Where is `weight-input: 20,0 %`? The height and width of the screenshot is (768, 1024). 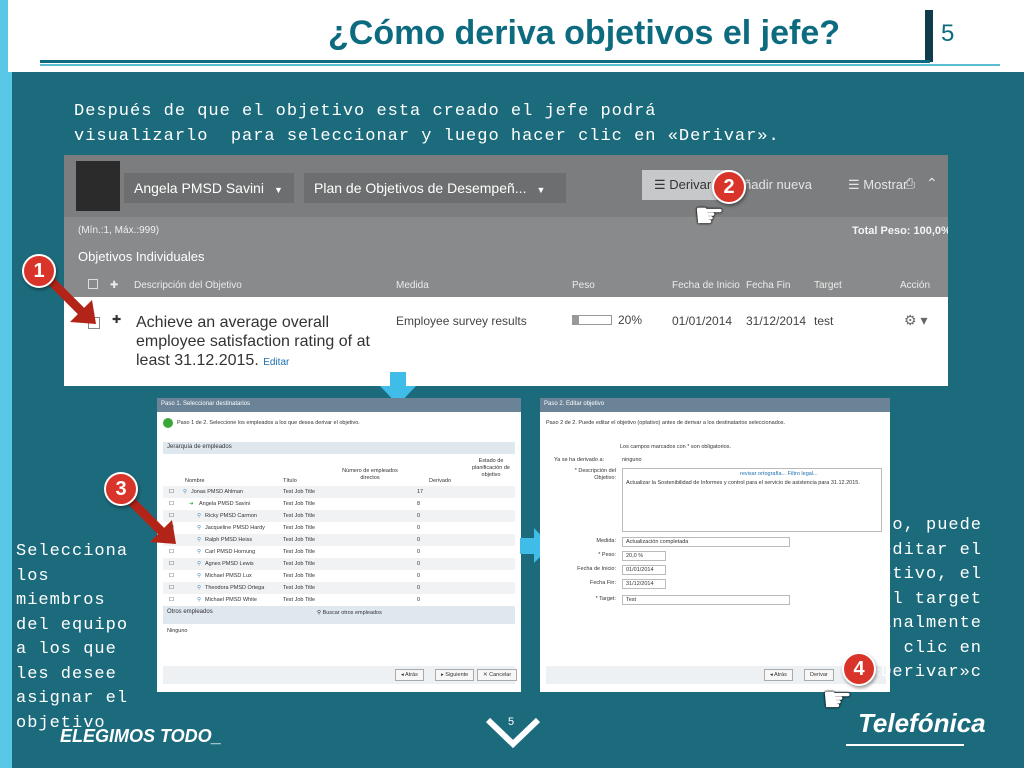
weight-input: 20,0 % is located at coordinates (644, 556).